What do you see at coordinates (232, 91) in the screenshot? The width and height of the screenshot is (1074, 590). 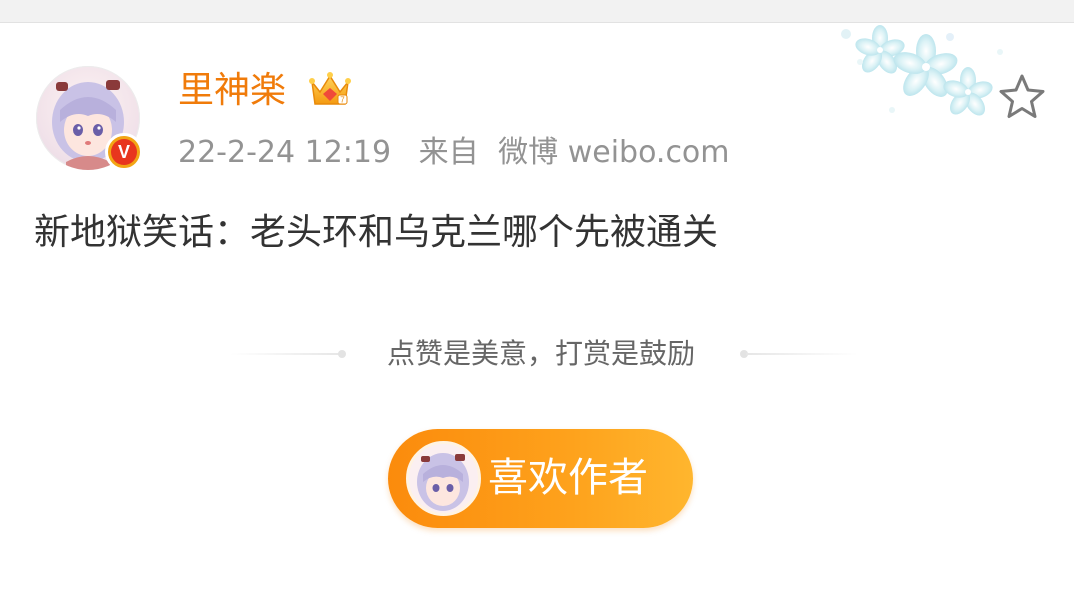 I see `author-name: 里神楽` at bounding box center [232, 91].